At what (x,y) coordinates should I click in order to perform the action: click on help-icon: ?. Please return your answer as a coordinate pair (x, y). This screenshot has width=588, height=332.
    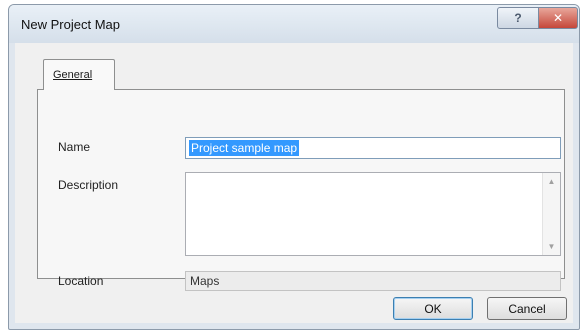
    Looking at the image, I should click on (518, 18).